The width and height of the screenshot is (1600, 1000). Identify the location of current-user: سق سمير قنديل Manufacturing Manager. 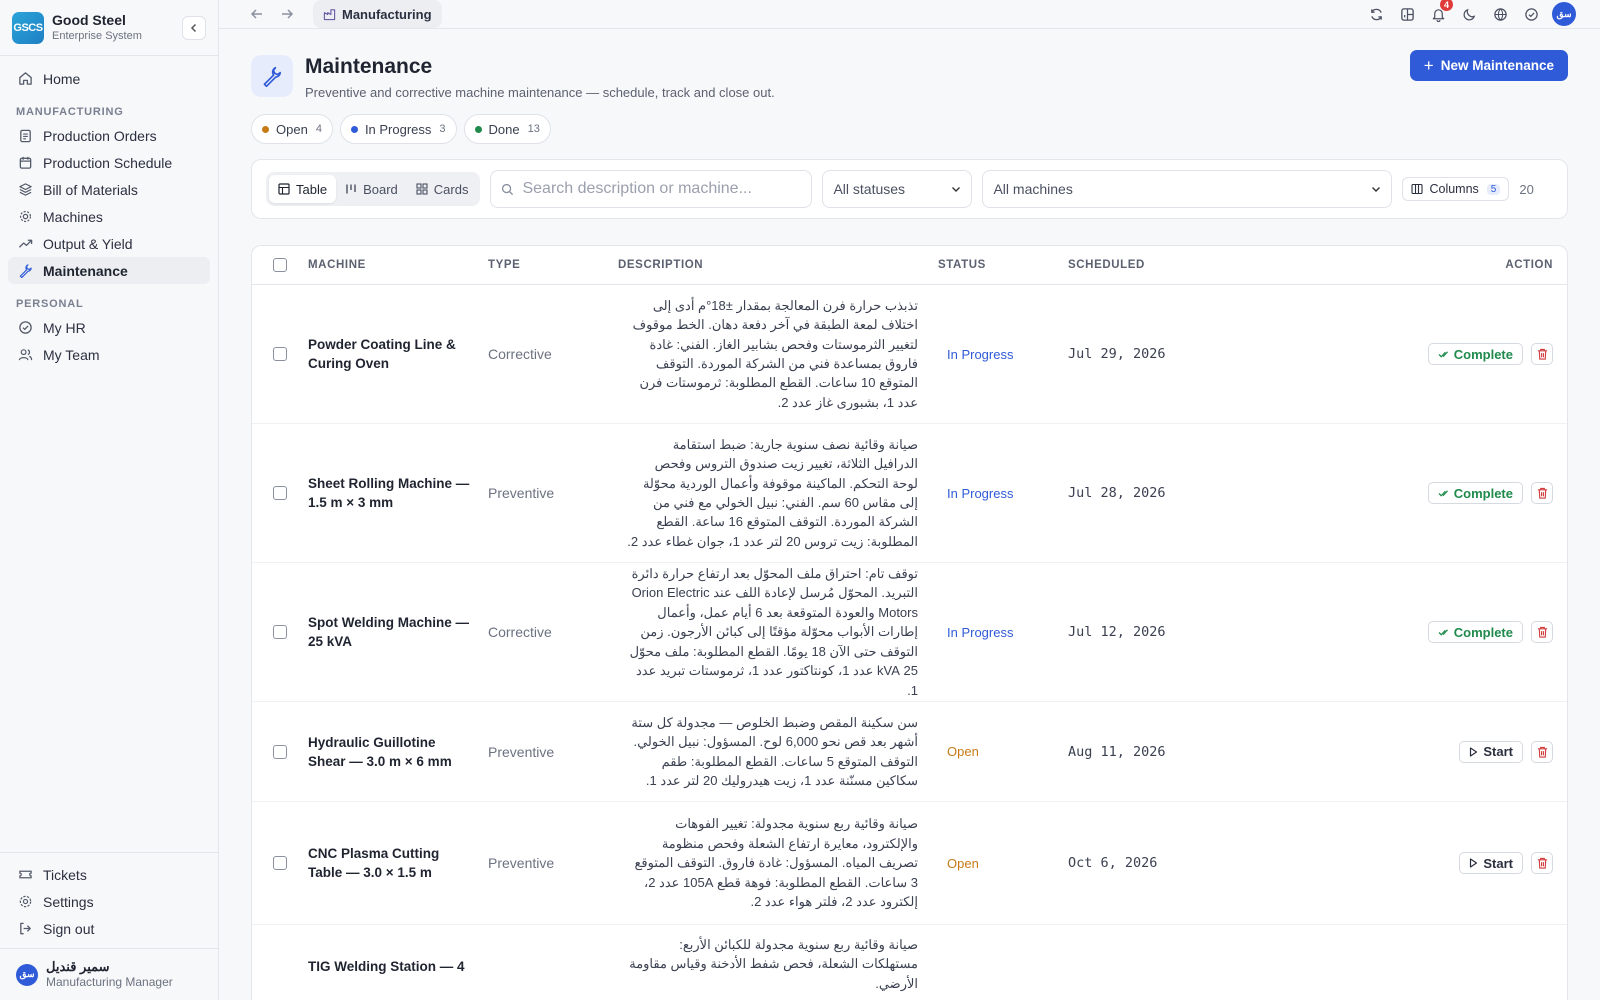
(109, 974).